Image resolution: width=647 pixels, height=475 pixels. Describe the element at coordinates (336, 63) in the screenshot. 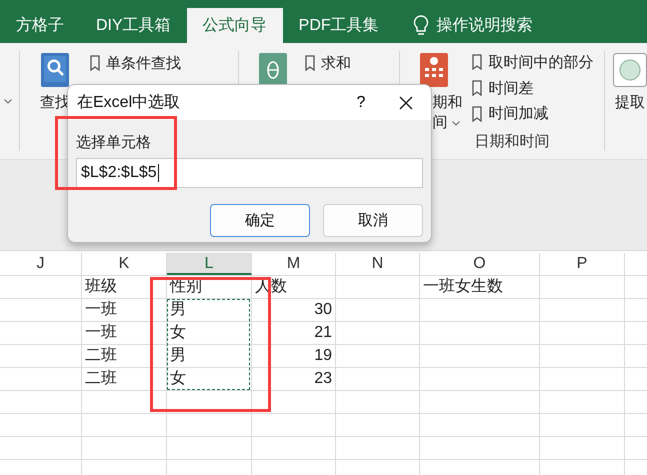

I see `ribbon-command: 求和` at that location.